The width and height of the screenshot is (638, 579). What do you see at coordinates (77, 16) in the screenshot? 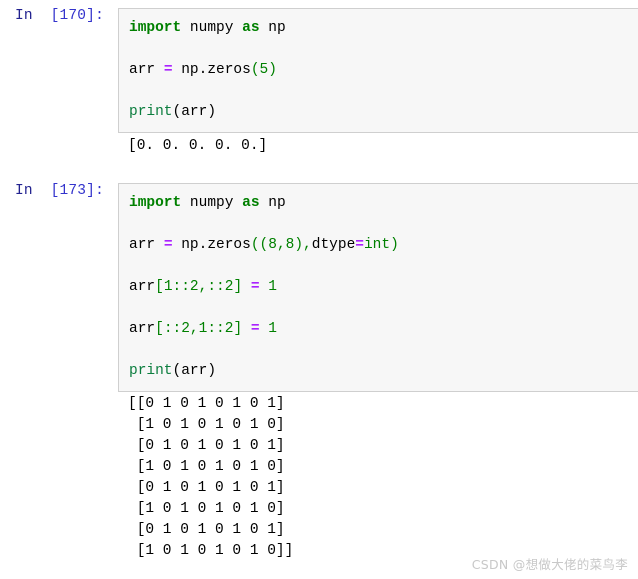
I see `prompt-execution-count: [170]:` at bounding box center [77, 16].